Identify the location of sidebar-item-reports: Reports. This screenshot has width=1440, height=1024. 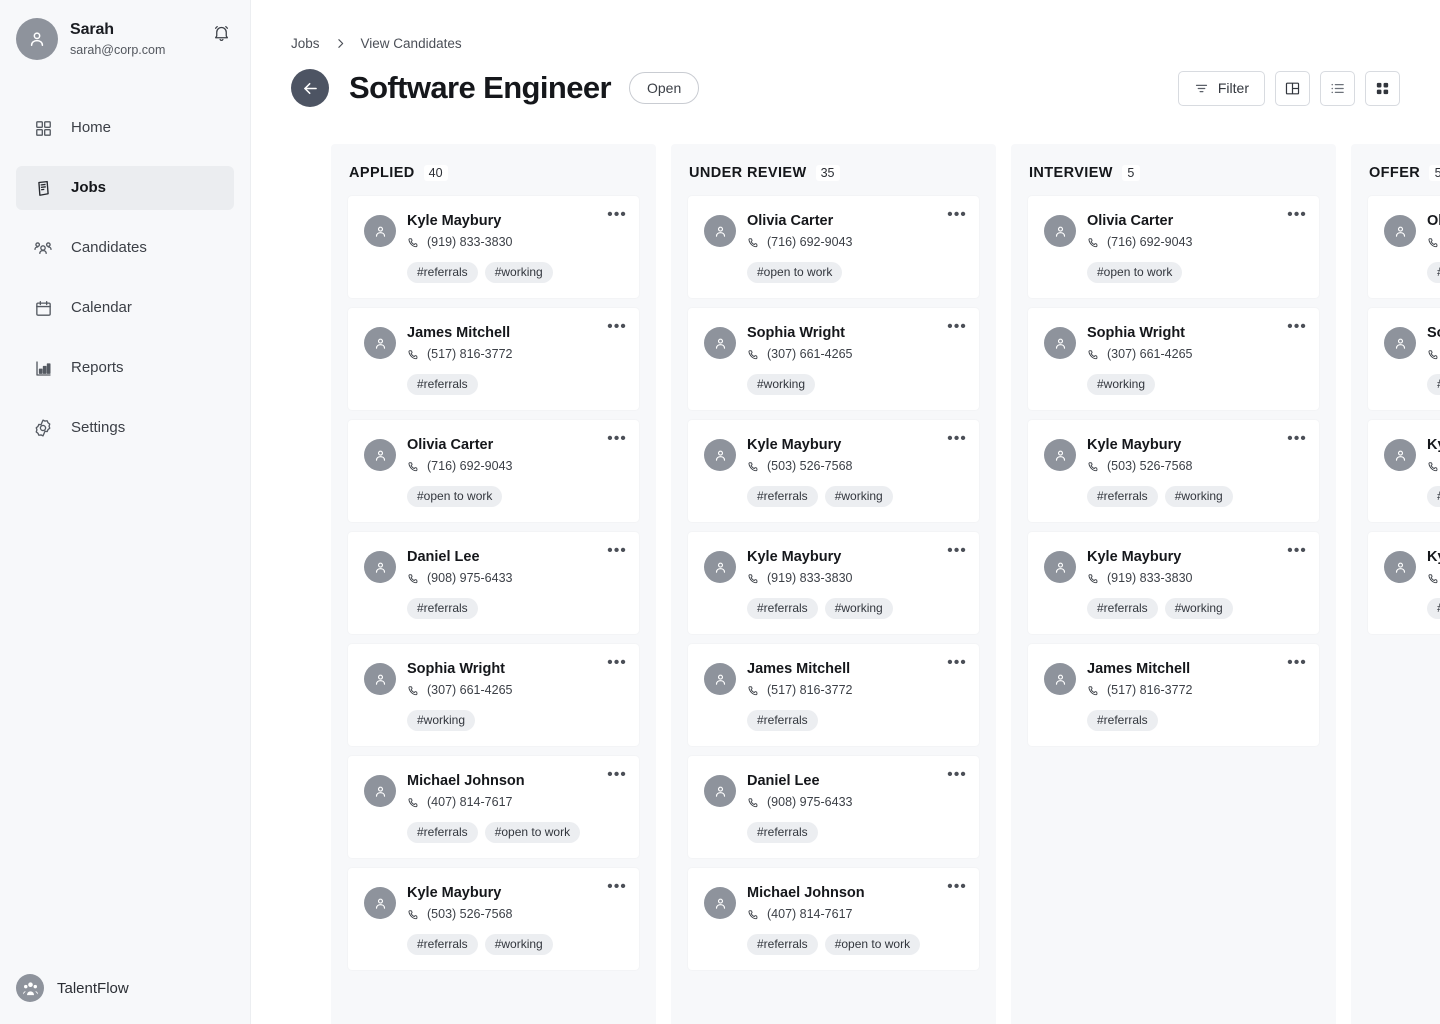
(125, 368).